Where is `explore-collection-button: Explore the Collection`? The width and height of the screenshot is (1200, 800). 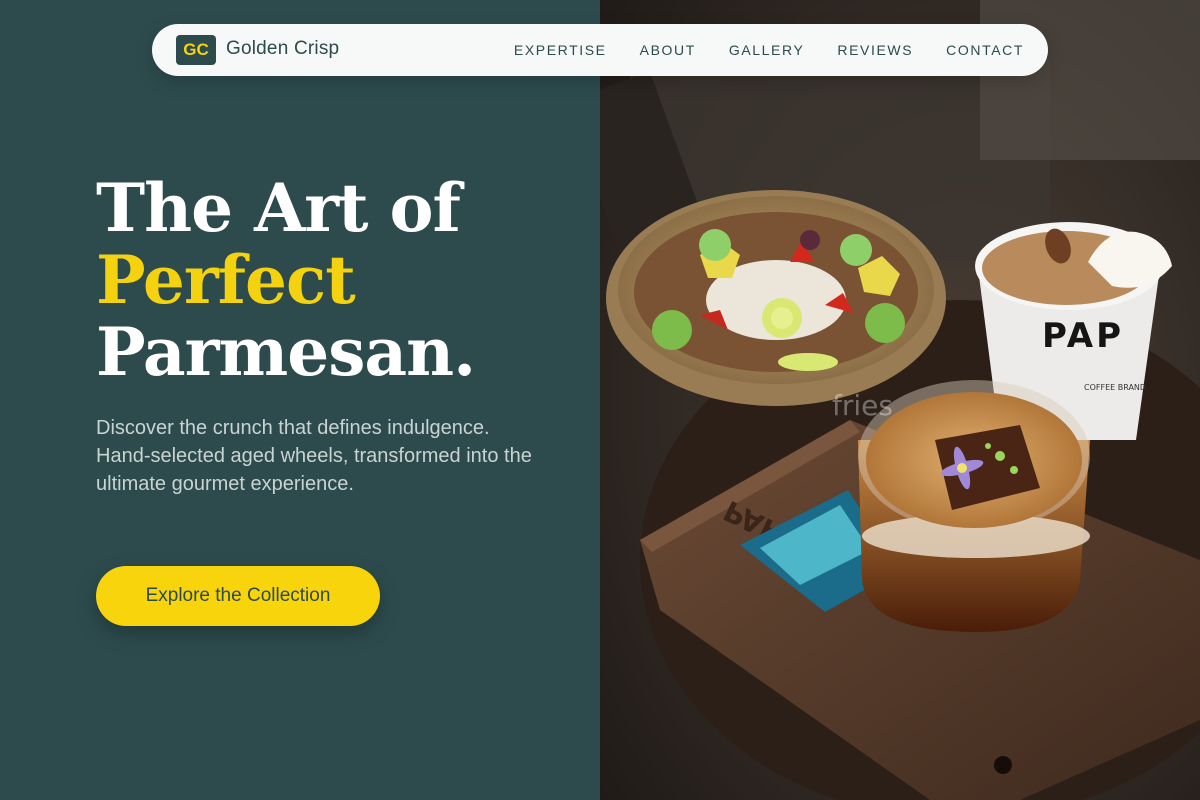
explore-collection-button: Explore the Collection is located at coordinates (238, 596).